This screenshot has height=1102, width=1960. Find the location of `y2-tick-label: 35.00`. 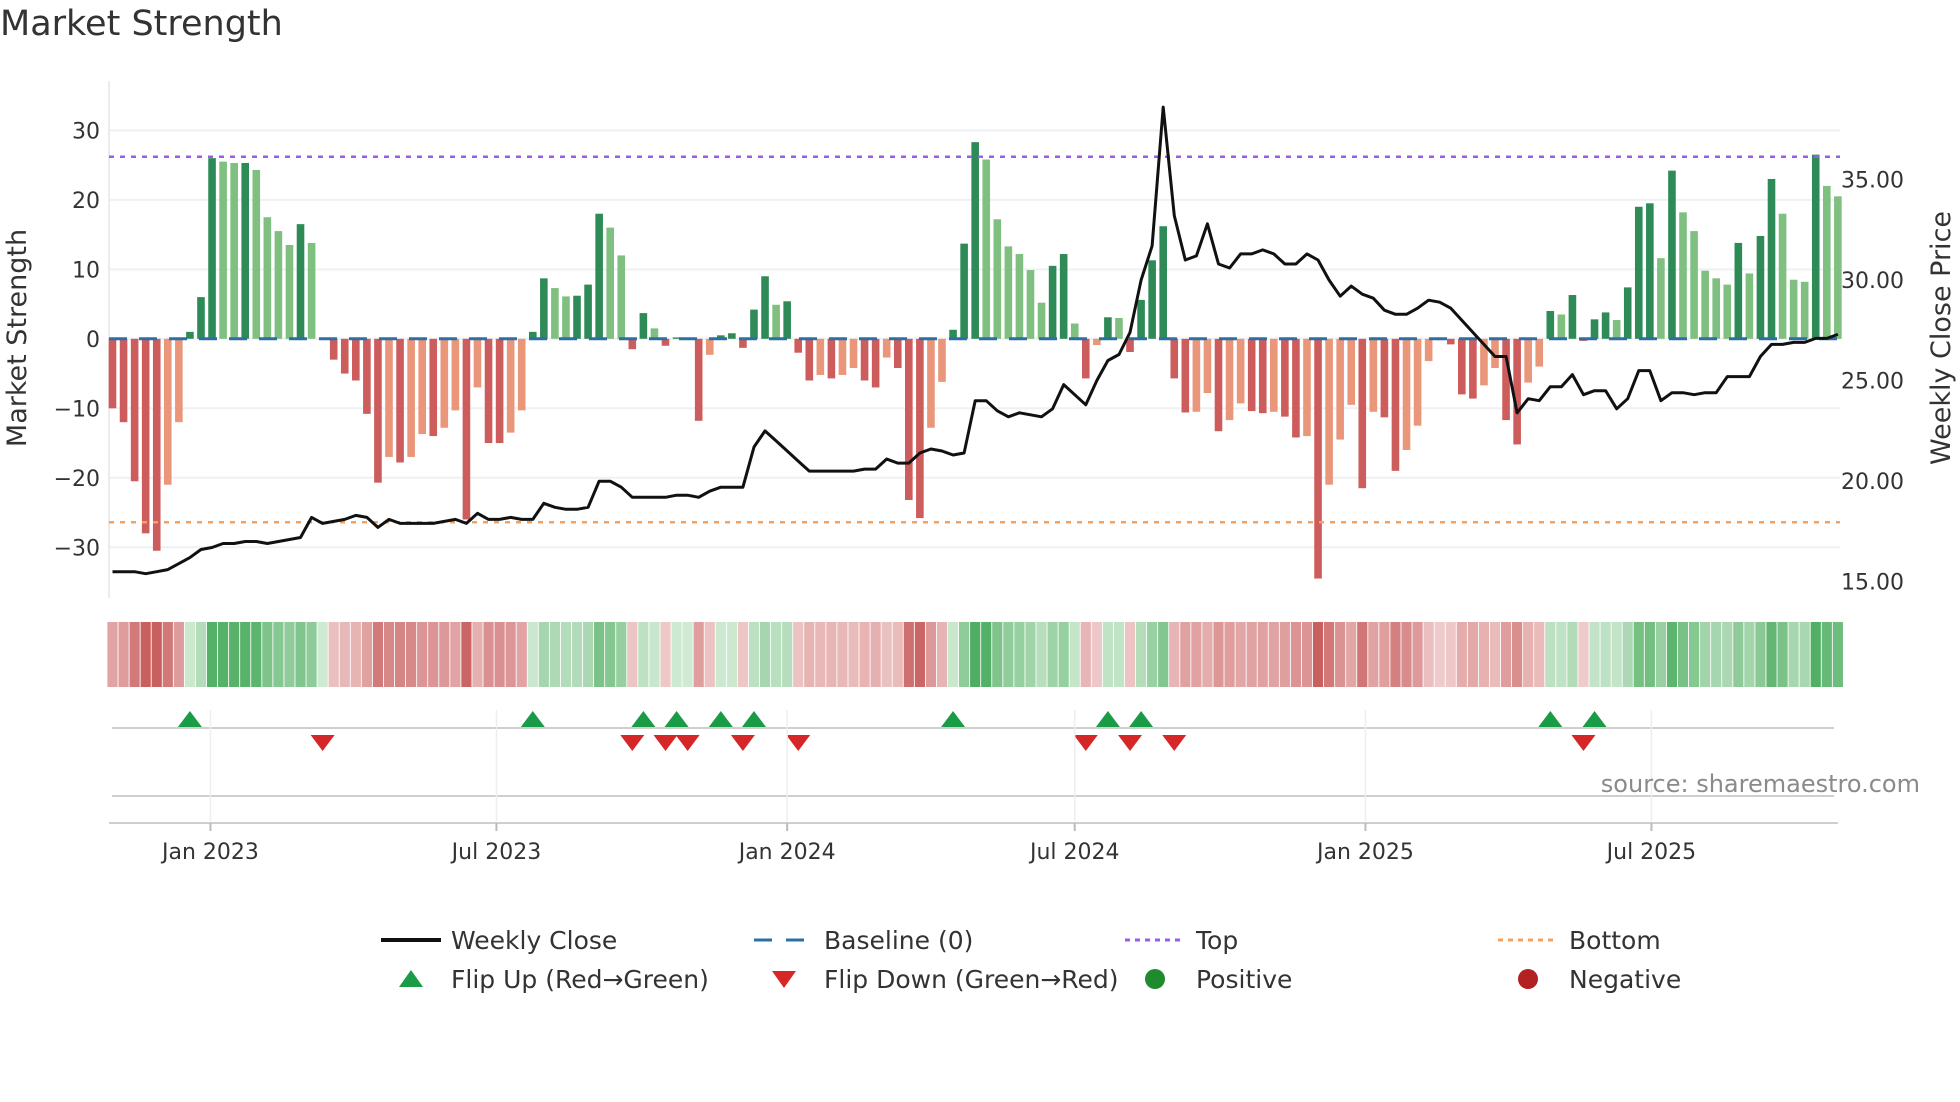

y2-tick-label: 35.00 is located at coordinates (1872, 181).